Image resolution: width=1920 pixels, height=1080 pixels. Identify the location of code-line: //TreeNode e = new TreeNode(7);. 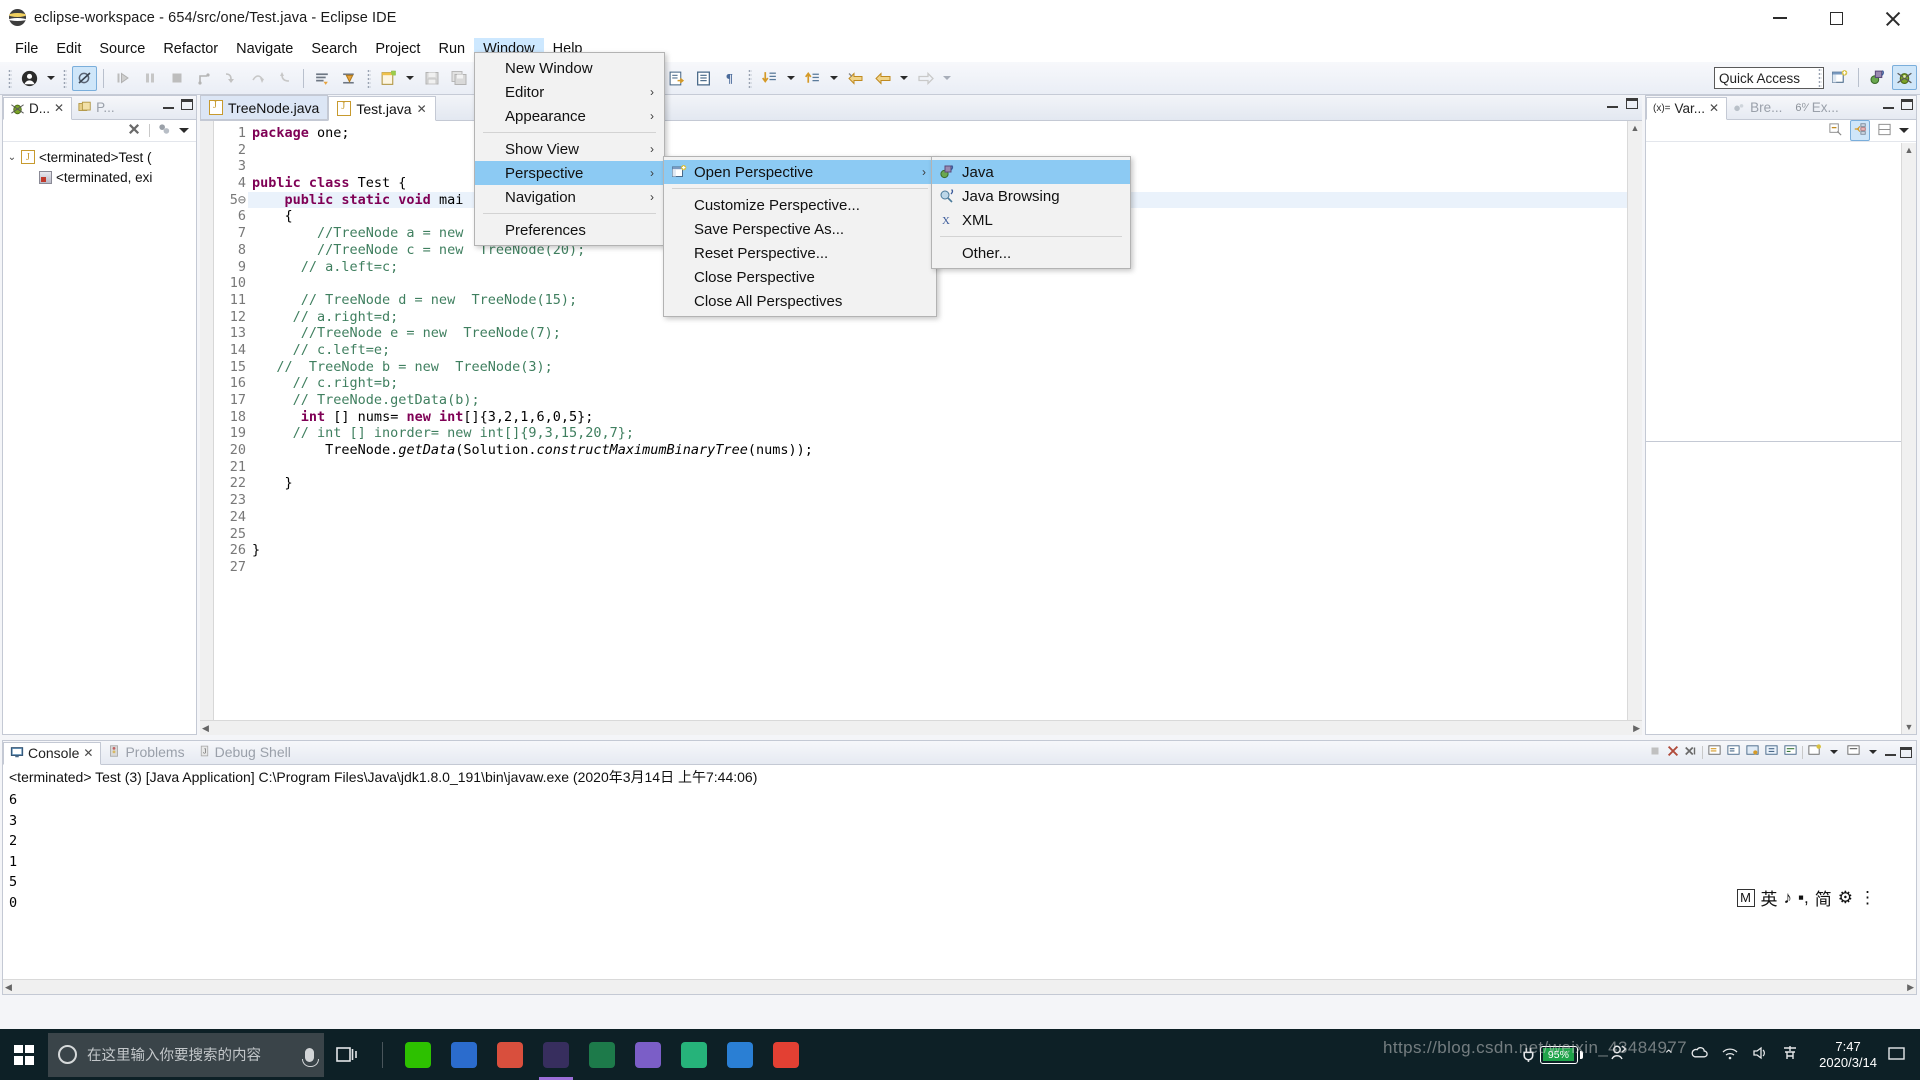
(938, 333).